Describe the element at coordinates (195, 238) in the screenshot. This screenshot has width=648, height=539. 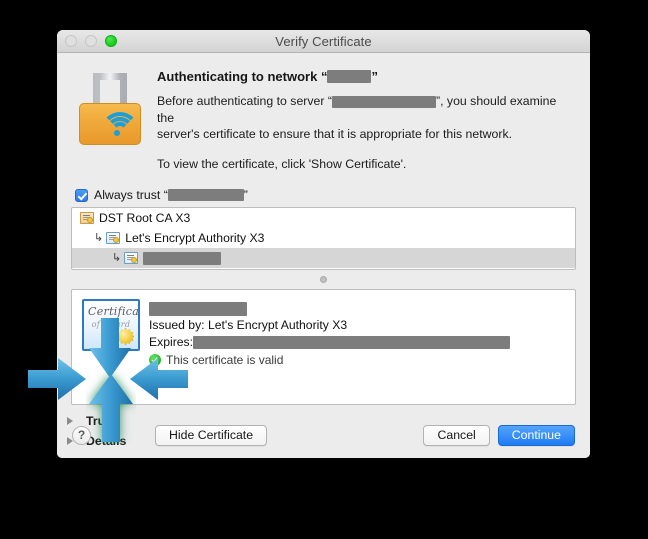
I see `tree-row-label: Let's Encrypt Authority X3` at that location.